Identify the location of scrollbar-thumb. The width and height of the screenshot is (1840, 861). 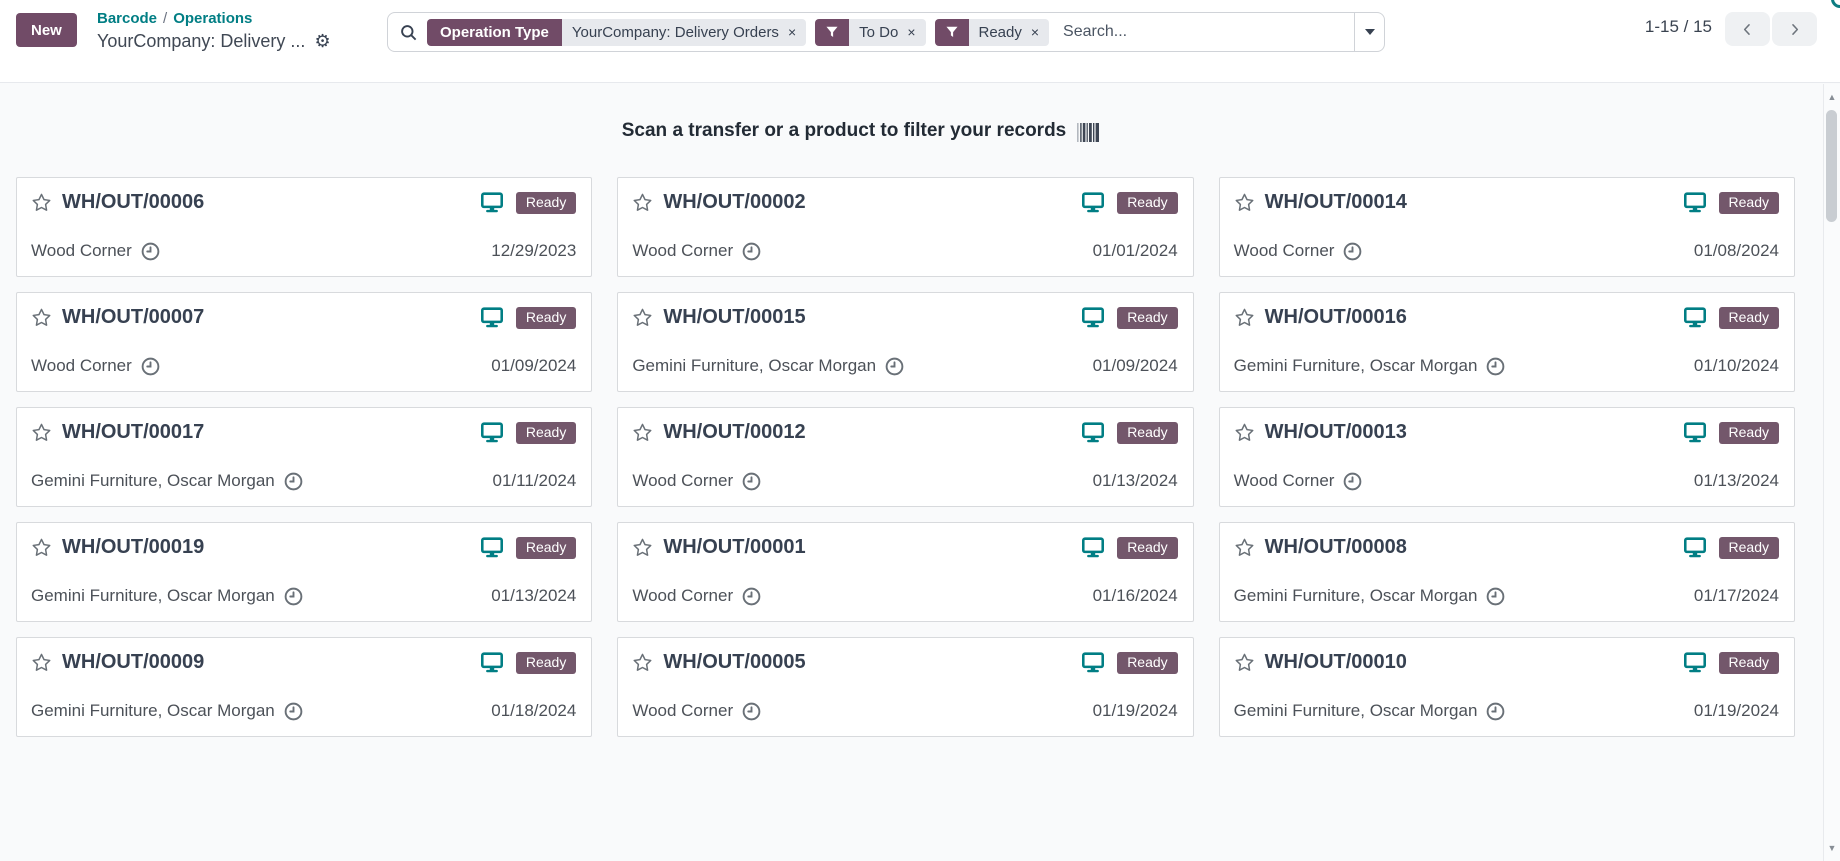
(1831, 166).